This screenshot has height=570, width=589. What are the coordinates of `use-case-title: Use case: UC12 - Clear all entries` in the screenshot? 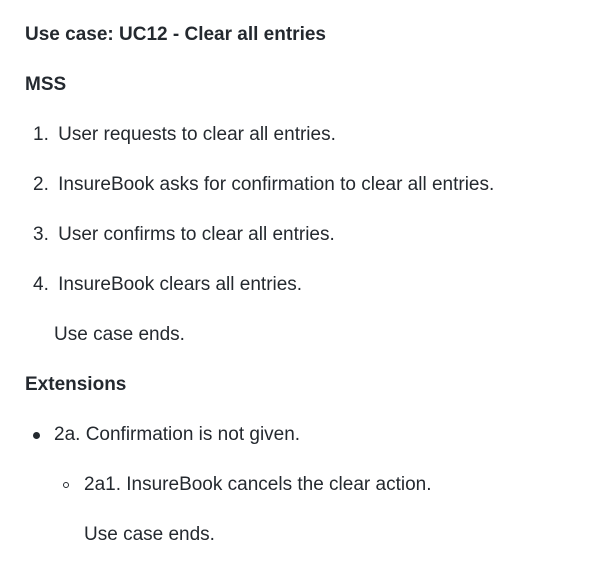 It's located at (175, 34).